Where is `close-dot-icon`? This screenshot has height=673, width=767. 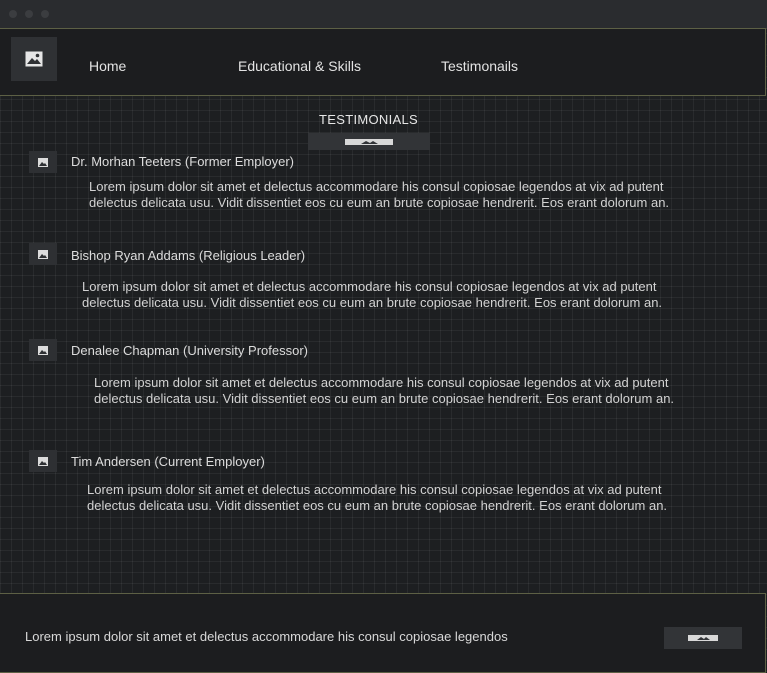 close-dot-icon is located at coordinates (13, 14).